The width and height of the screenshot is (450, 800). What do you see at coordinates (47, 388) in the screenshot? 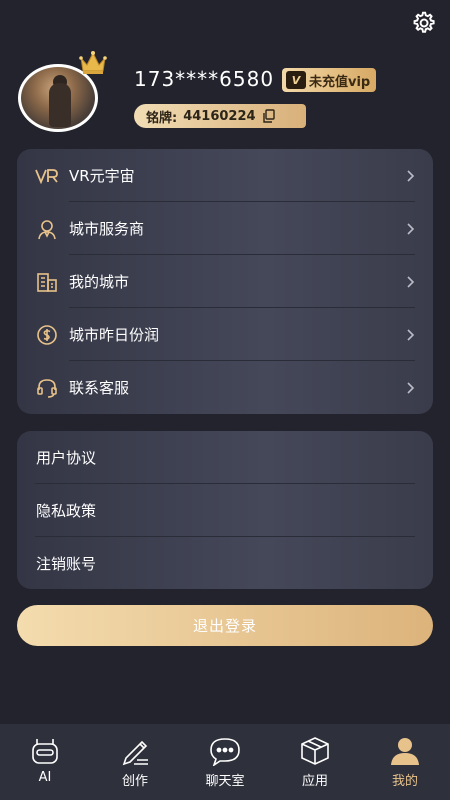
I see `headset-icon` at bounding box center [47, 388].